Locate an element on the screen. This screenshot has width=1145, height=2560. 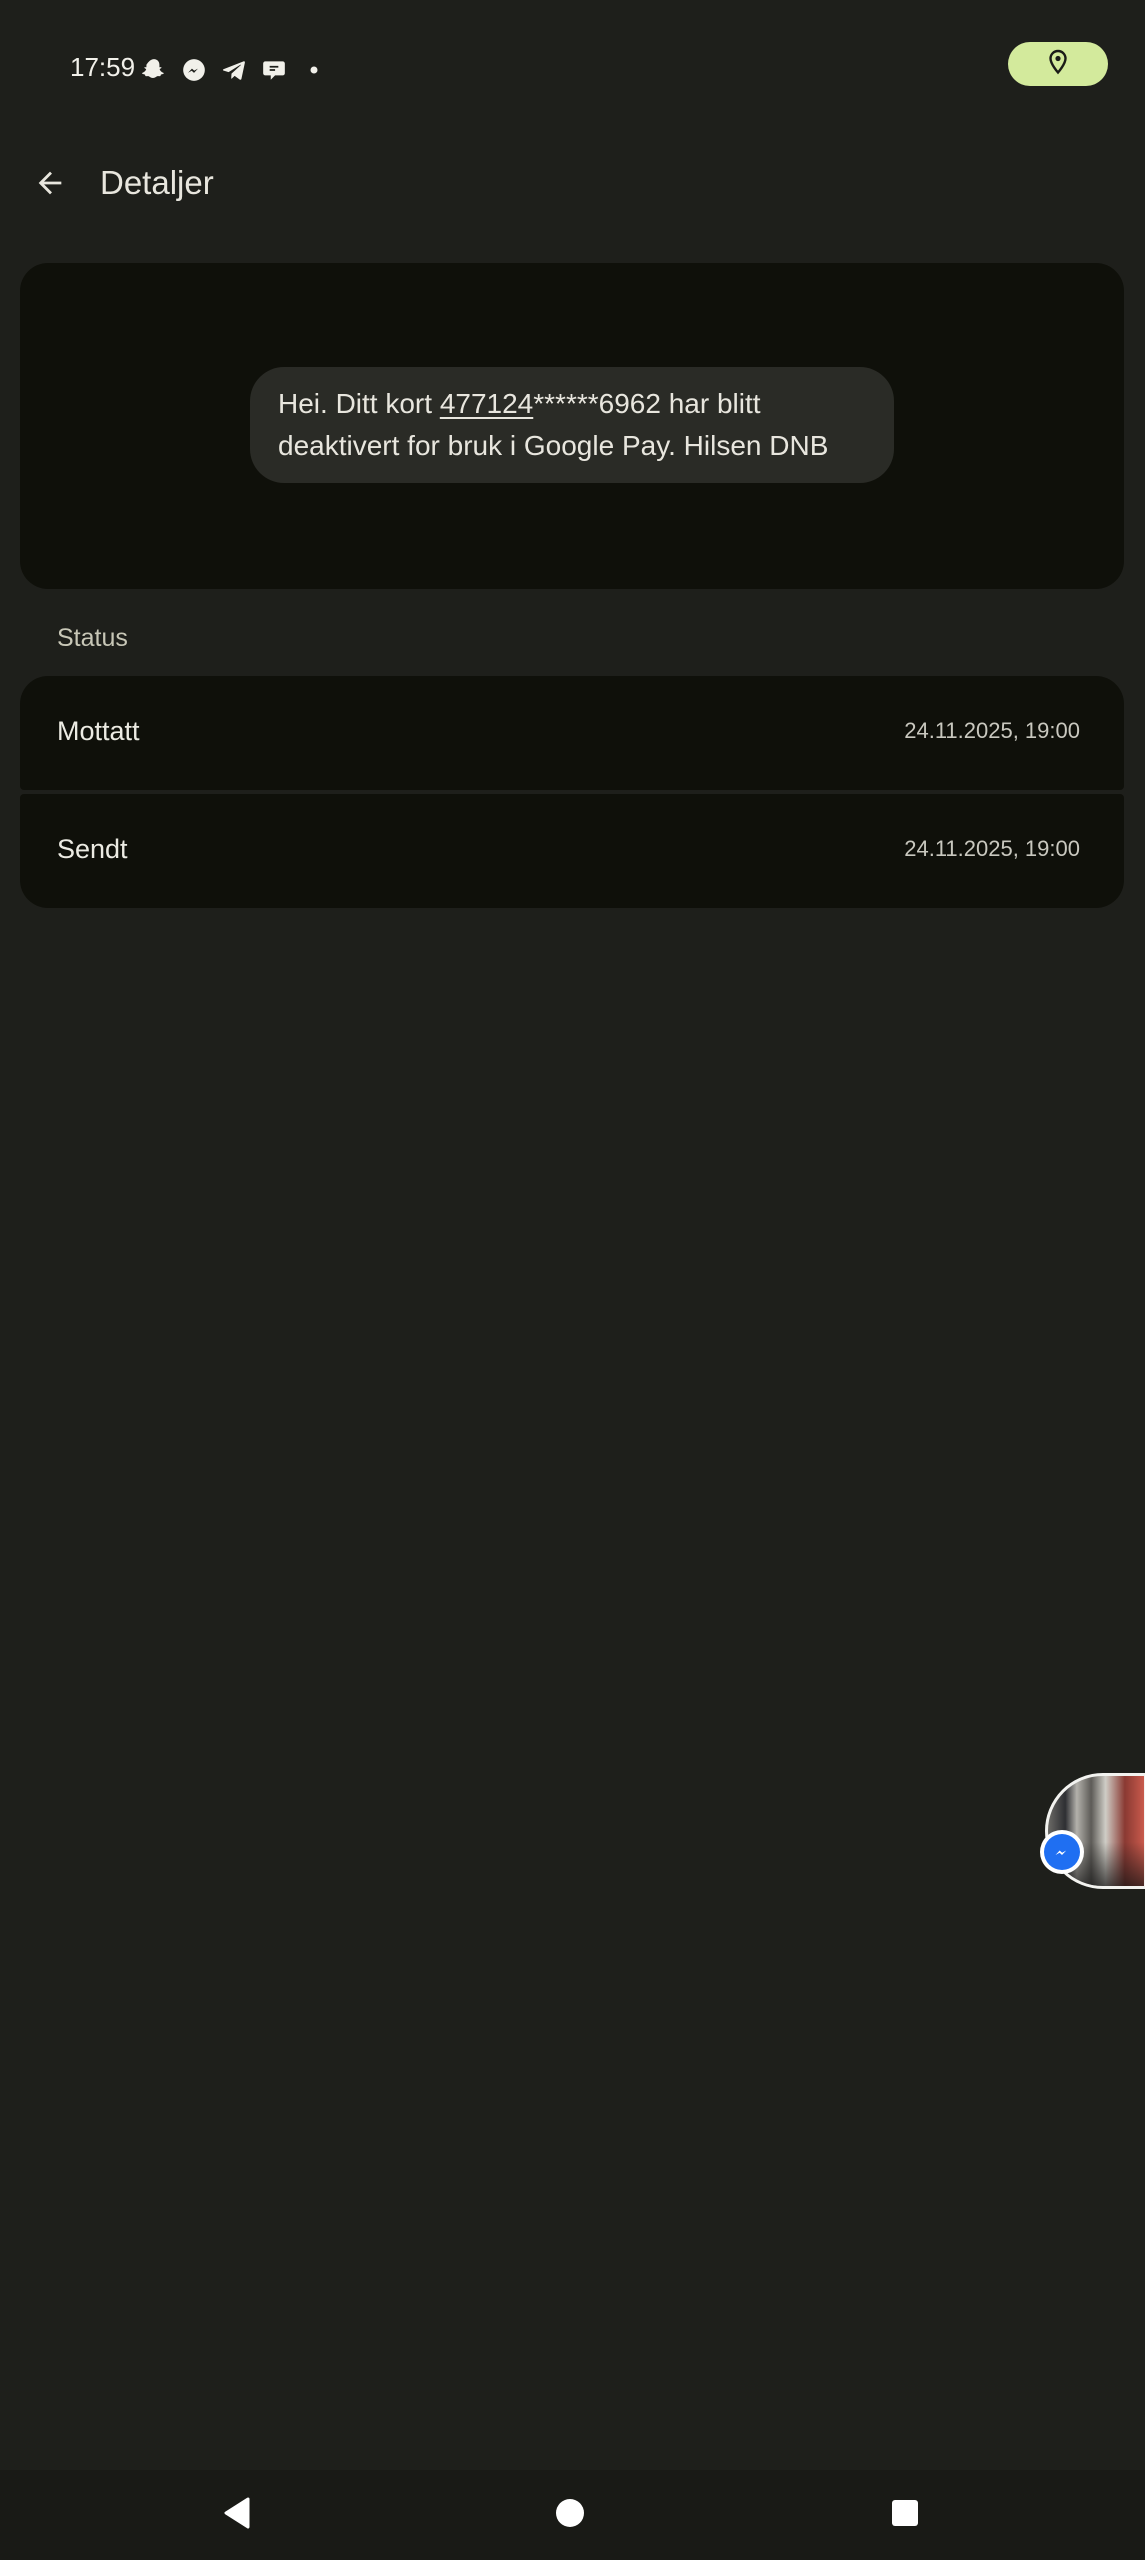
back-button is located at coordinates (50, 185).